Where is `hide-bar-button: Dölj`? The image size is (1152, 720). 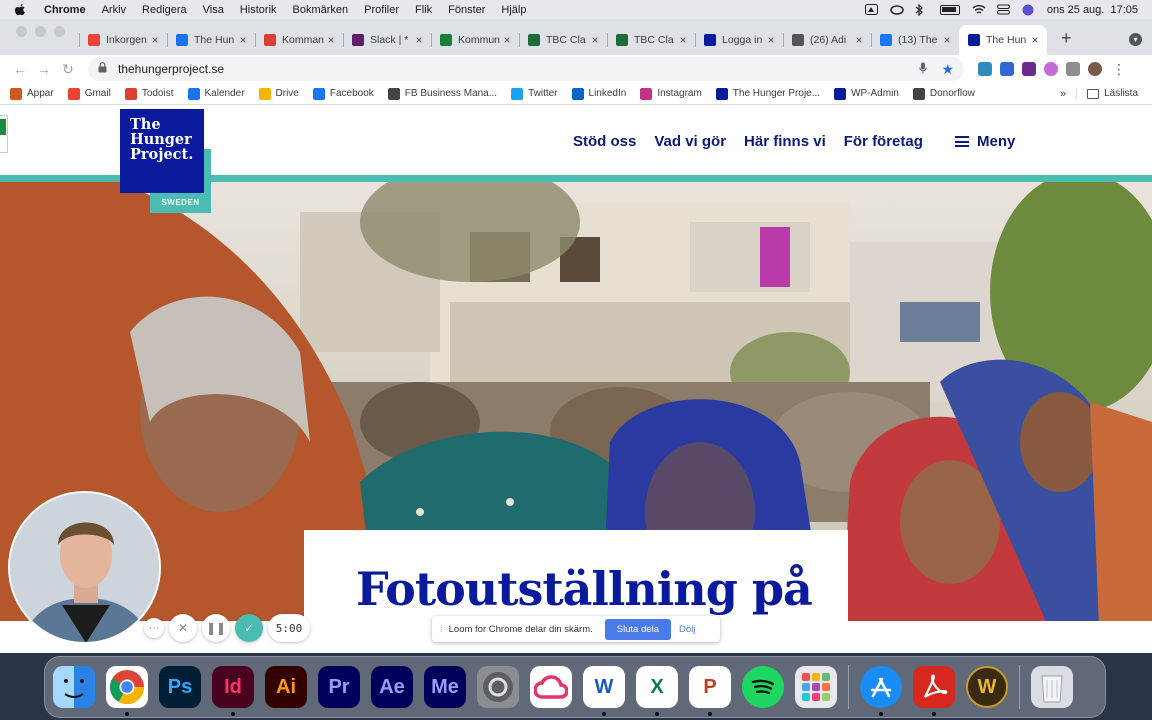 hide-bar-button: Dölj is located at coordinates (687, 629).